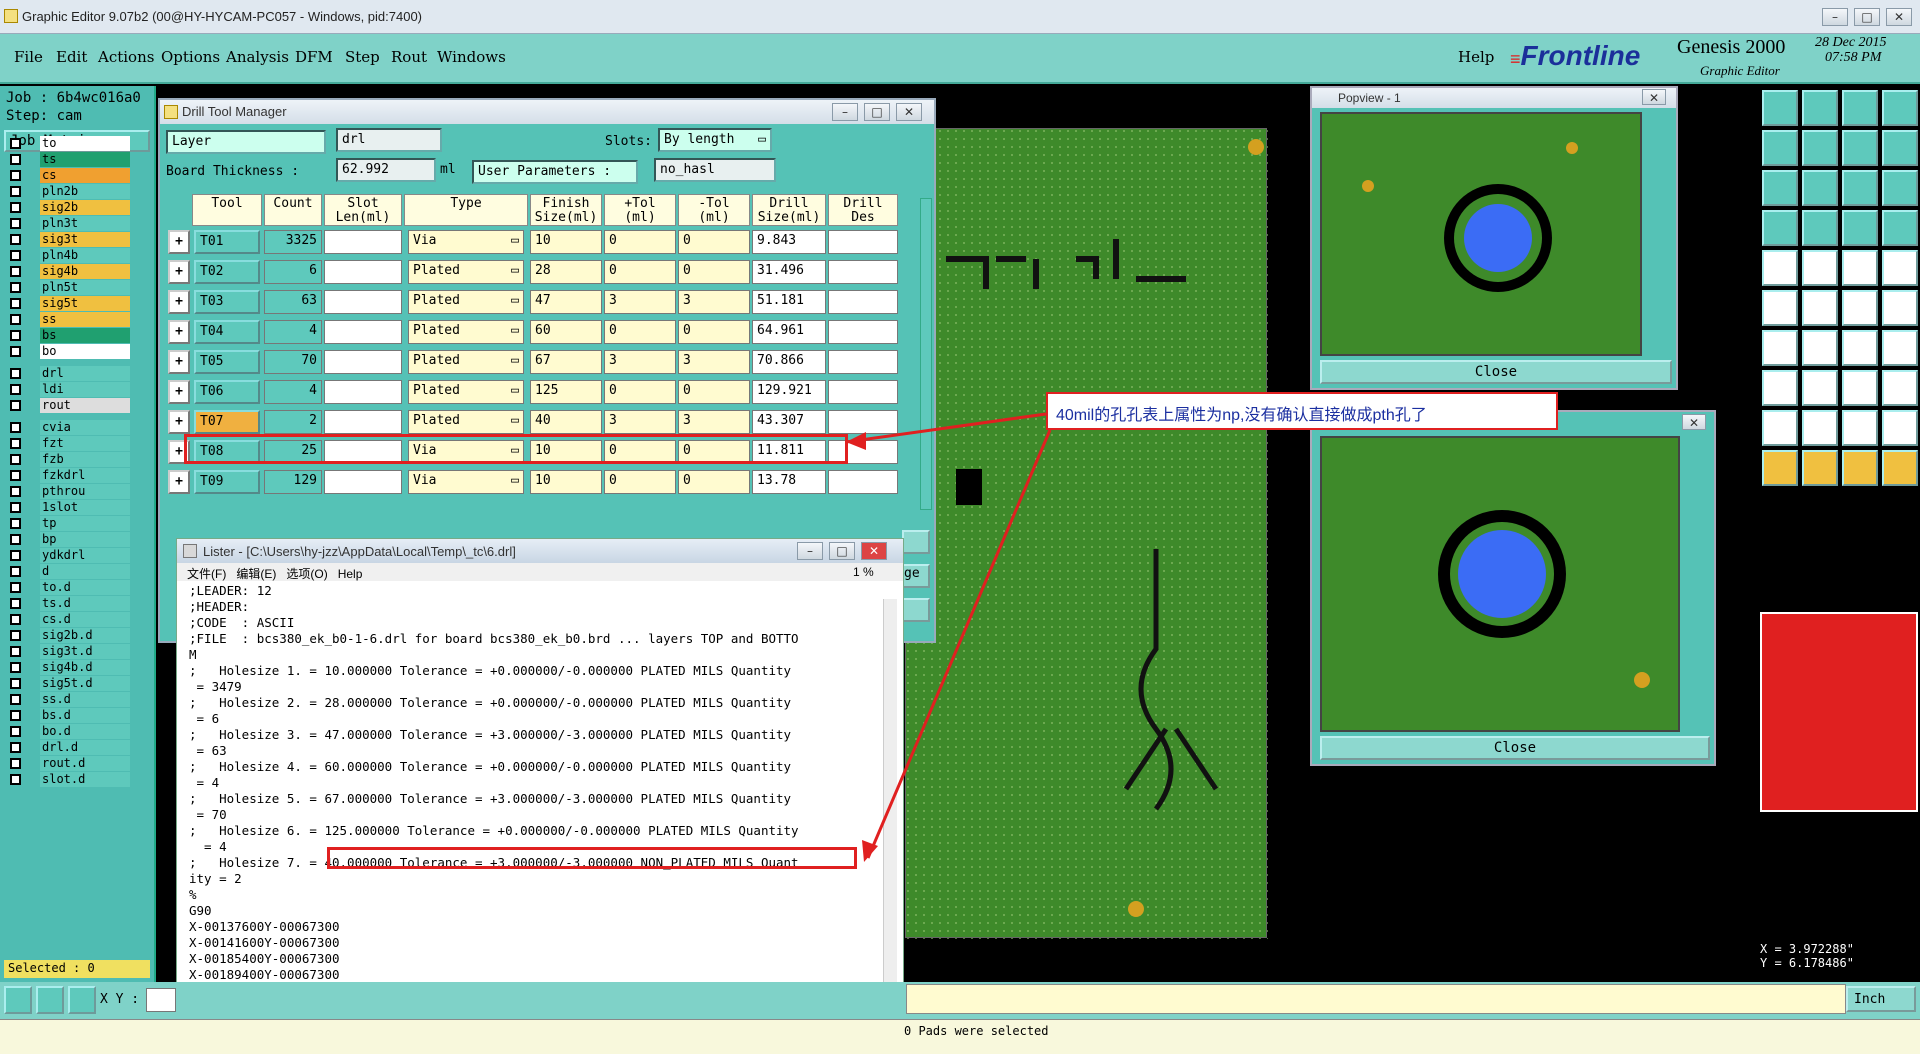 The height and width of the screenshot is (1054, 1920). Describe the element at coordinates (69, 159) in the screenshot. I see `layer-row: ts` at that location.